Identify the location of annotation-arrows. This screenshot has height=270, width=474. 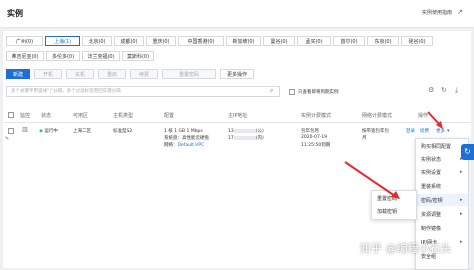
(393, 155).